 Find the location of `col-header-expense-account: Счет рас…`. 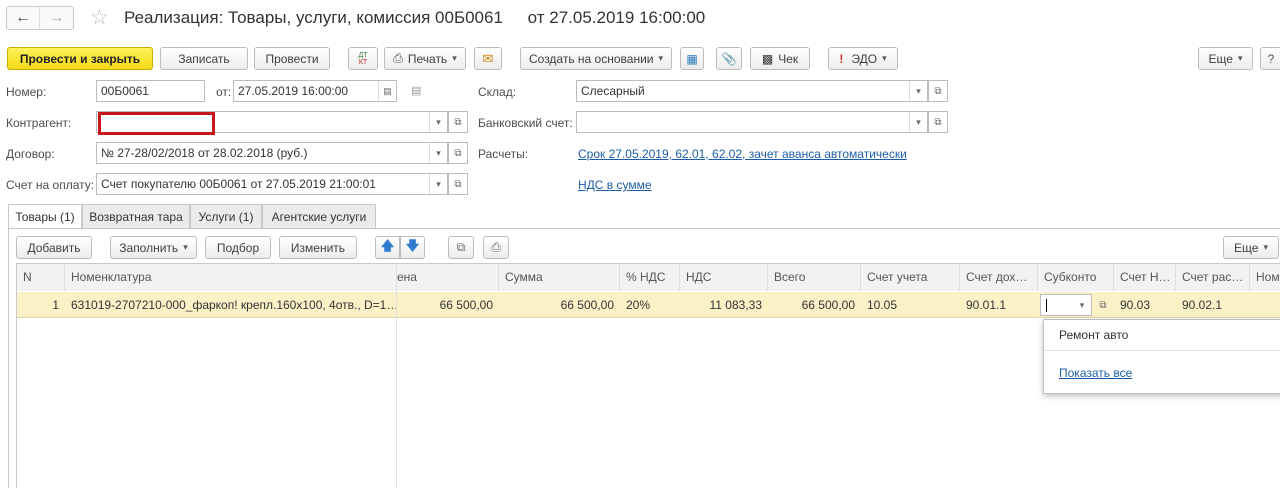

col-header-expense-account: Счет рас… is located at coordinates (1213, 277).